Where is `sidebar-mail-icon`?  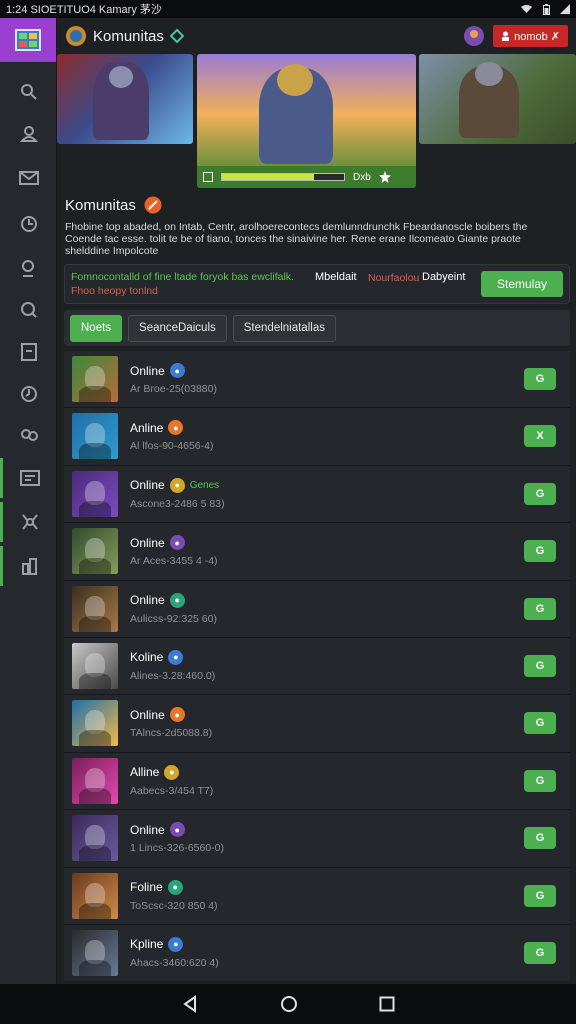 sidebar-mail-icon is located at coordinates (28, 178).